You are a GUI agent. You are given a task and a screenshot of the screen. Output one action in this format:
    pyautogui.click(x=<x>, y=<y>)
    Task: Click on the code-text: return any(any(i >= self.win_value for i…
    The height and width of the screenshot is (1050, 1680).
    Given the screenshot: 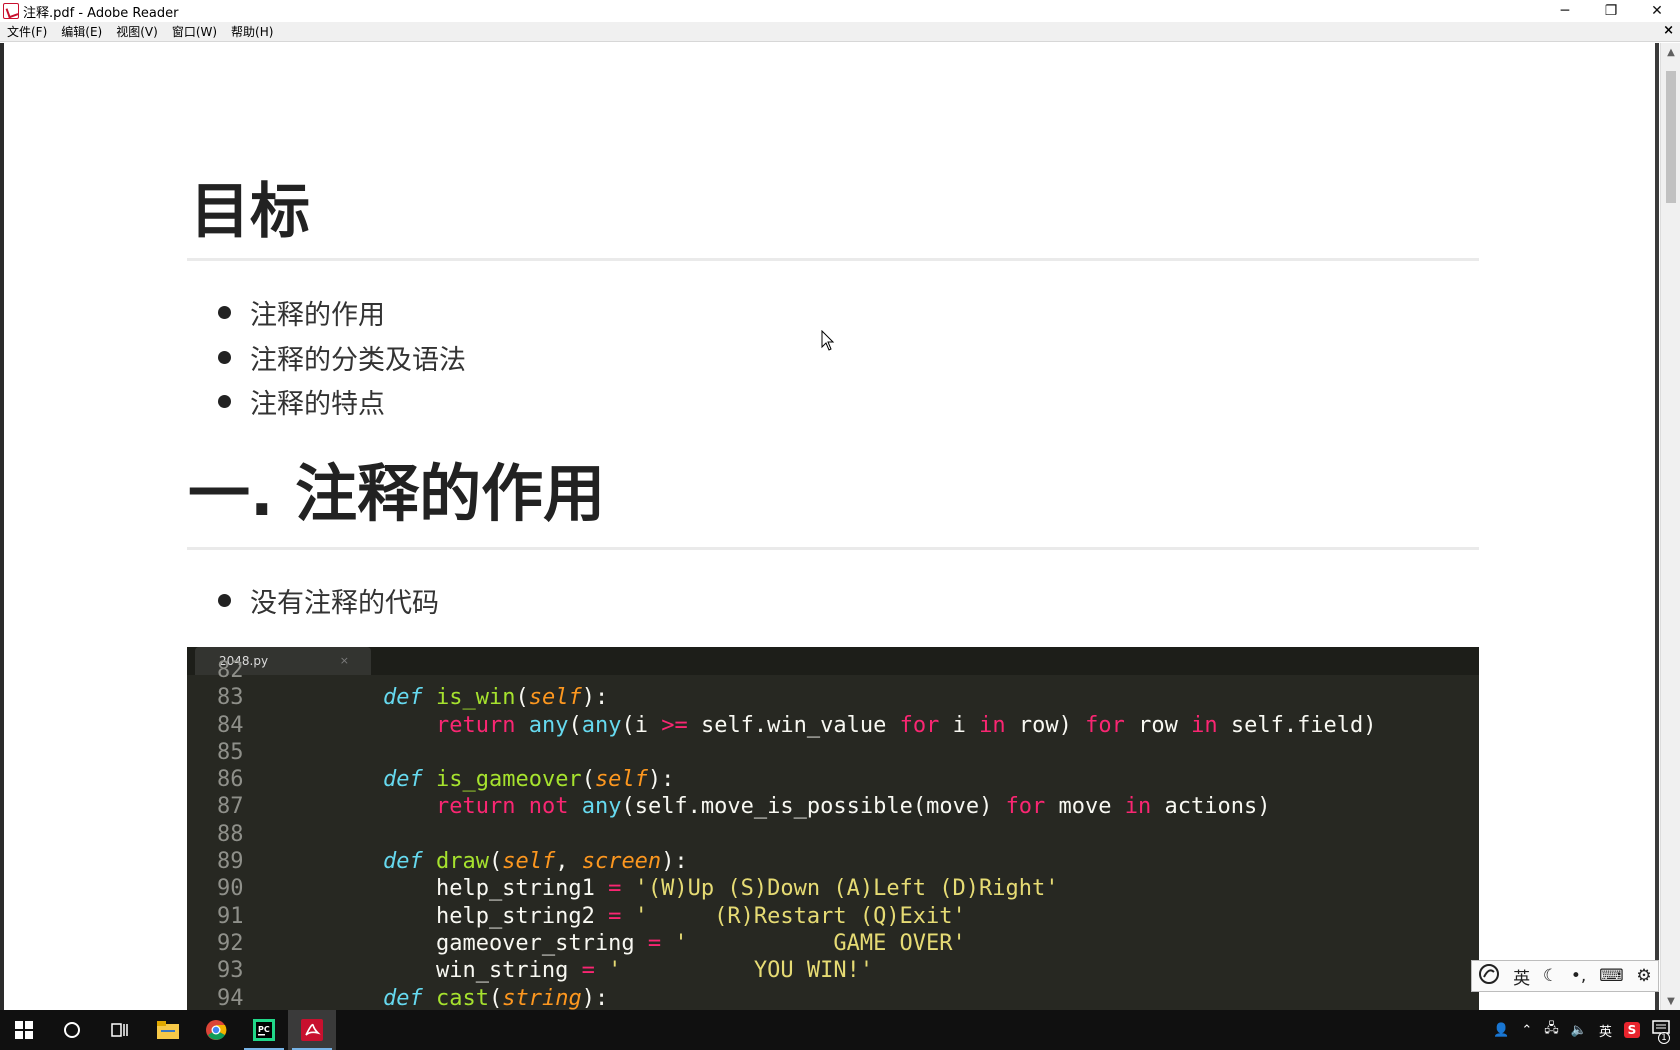 What is the action you would take?
    pyautogui.click(x=906, y=725)
    